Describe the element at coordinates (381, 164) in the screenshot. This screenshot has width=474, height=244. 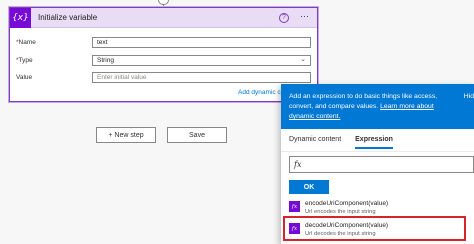
I see `expression-input: fx` at that location.